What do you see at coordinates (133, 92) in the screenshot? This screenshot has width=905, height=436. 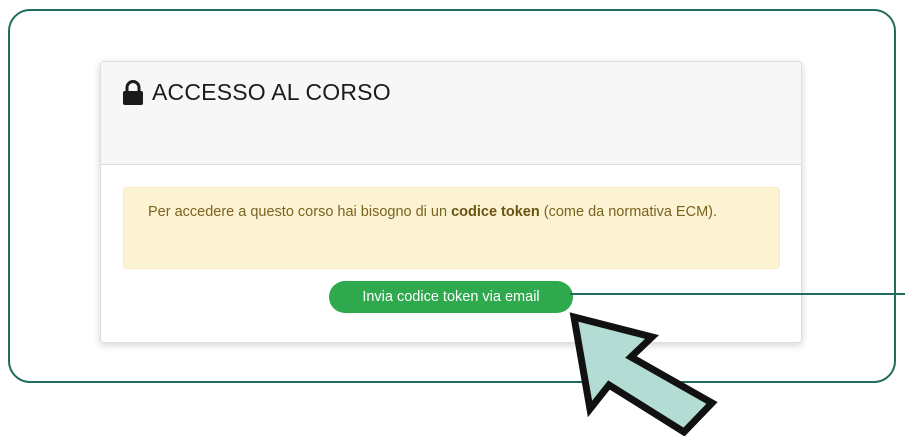 I see `lock-icon` at bounding box center [133, 92].